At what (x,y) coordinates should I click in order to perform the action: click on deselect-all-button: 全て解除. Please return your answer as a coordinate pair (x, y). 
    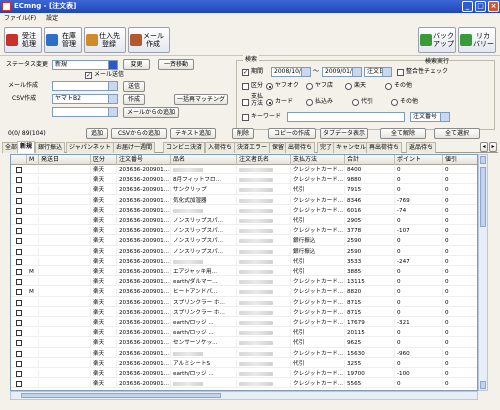
    Looking at the image, I should click on (403, 133).